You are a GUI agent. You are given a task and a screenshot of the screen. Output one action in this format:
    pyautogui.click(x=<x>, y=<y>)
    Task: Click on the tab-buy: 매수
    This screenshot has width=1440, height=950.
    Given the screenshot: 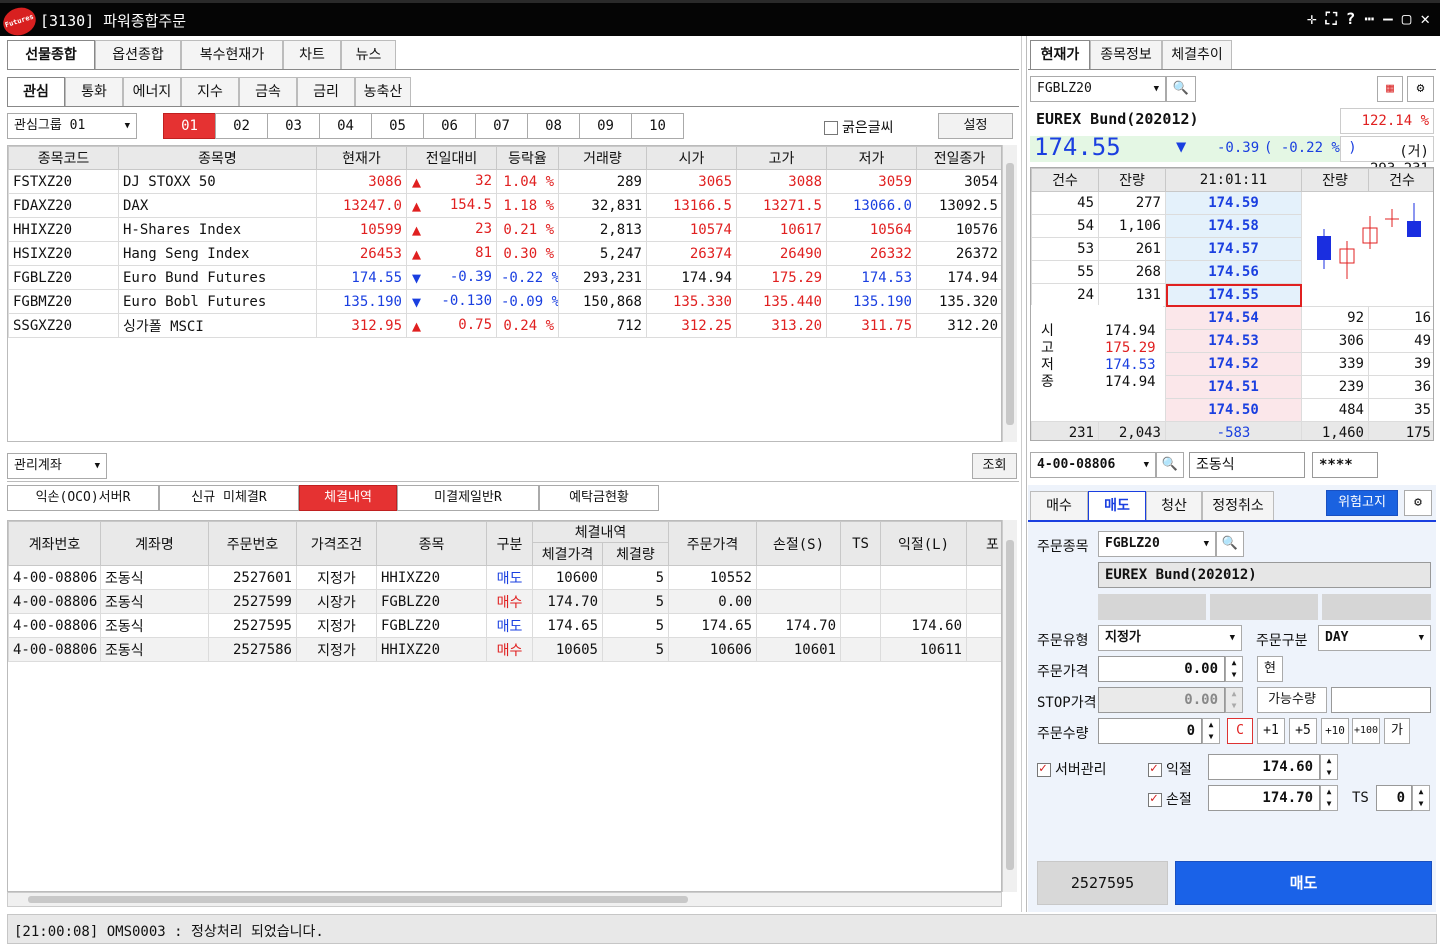 What is the action you would take?
    pyautogui.click(x=1059, y=506)
    